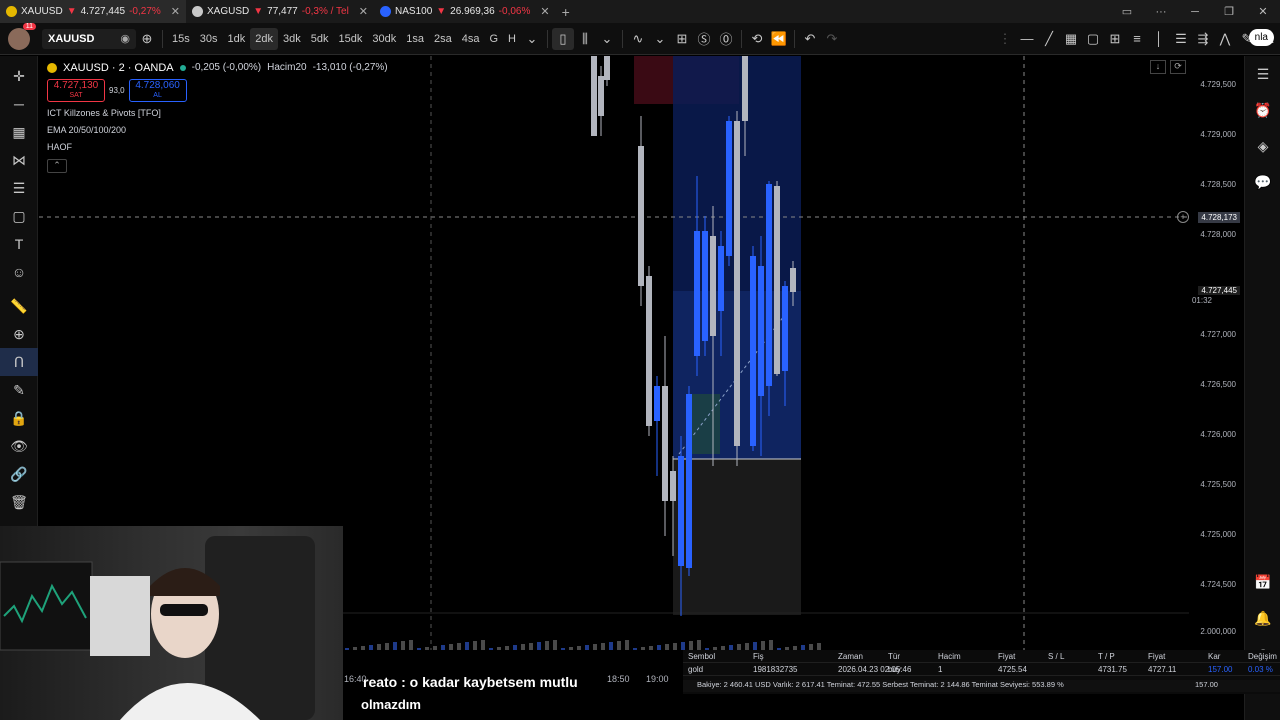 The image size is (1280, 720). I want to click on visibility-icon: 👁, so click(19, 446).